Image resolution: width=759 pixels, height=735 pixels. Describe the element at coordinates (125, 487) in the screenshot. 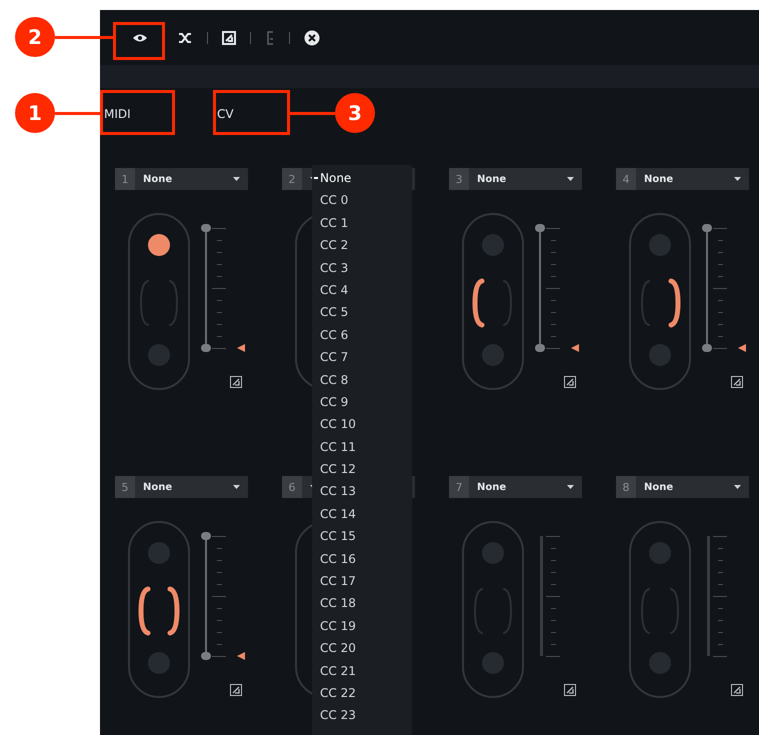

I see `slot-number: 5` at that location.